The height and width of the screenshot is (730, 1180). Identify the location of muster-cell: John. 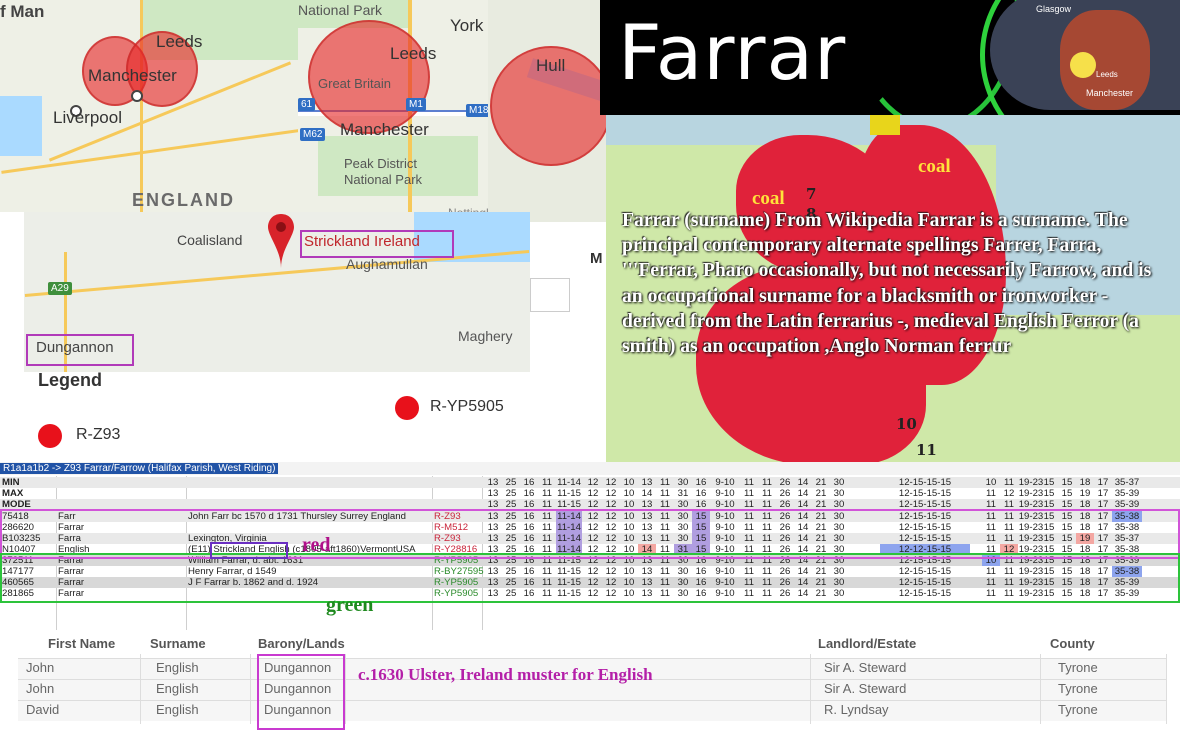
(40, 688).